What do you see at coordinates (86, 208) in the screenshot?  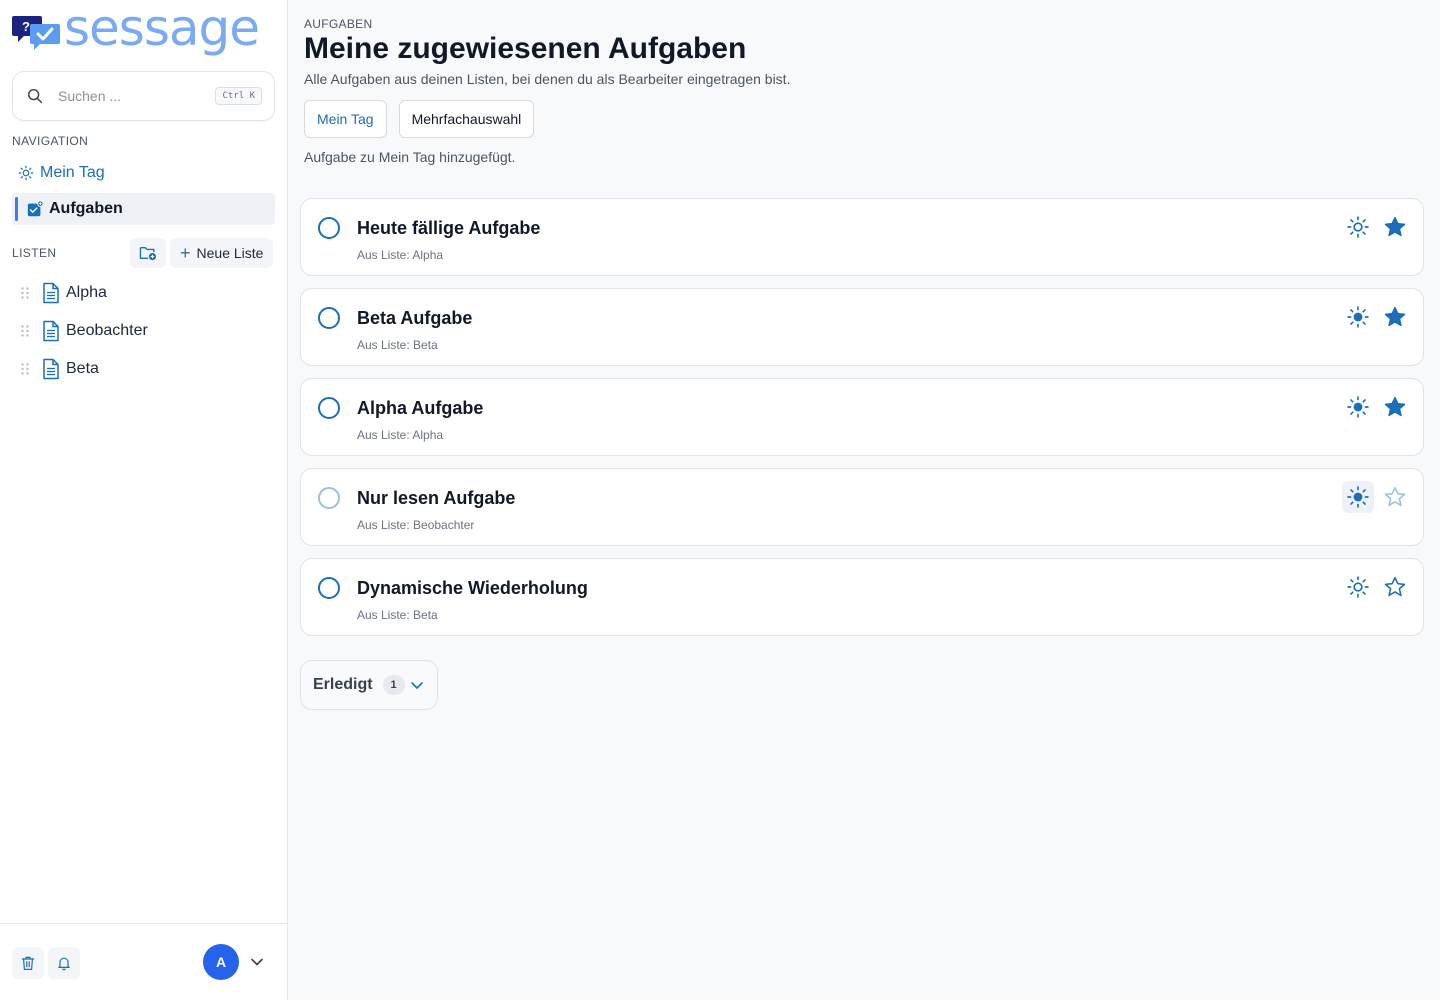 I see `sidebar-item-label: Aufgaben` at bounding box center [86, 208].